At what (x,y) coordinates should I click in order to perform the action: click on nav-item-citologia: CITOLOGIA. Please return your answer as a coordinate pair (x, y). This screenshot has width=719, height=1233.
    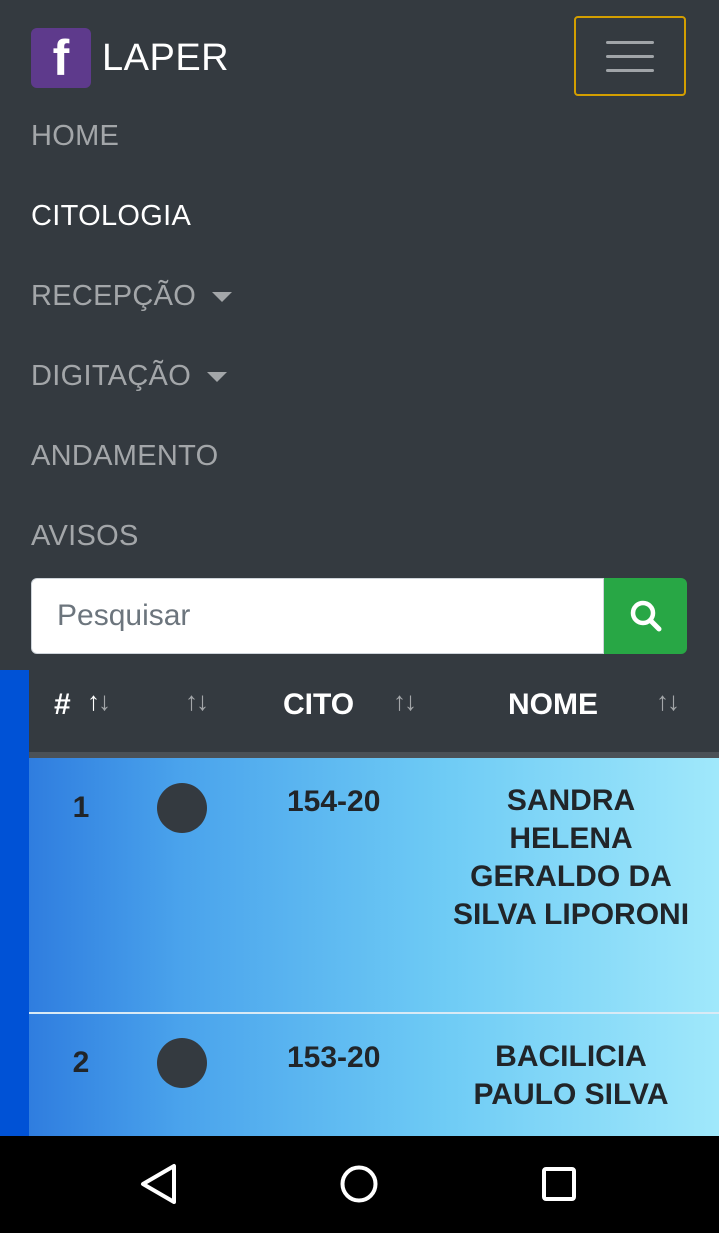
    Looking at the image, I should click on (111, 216).